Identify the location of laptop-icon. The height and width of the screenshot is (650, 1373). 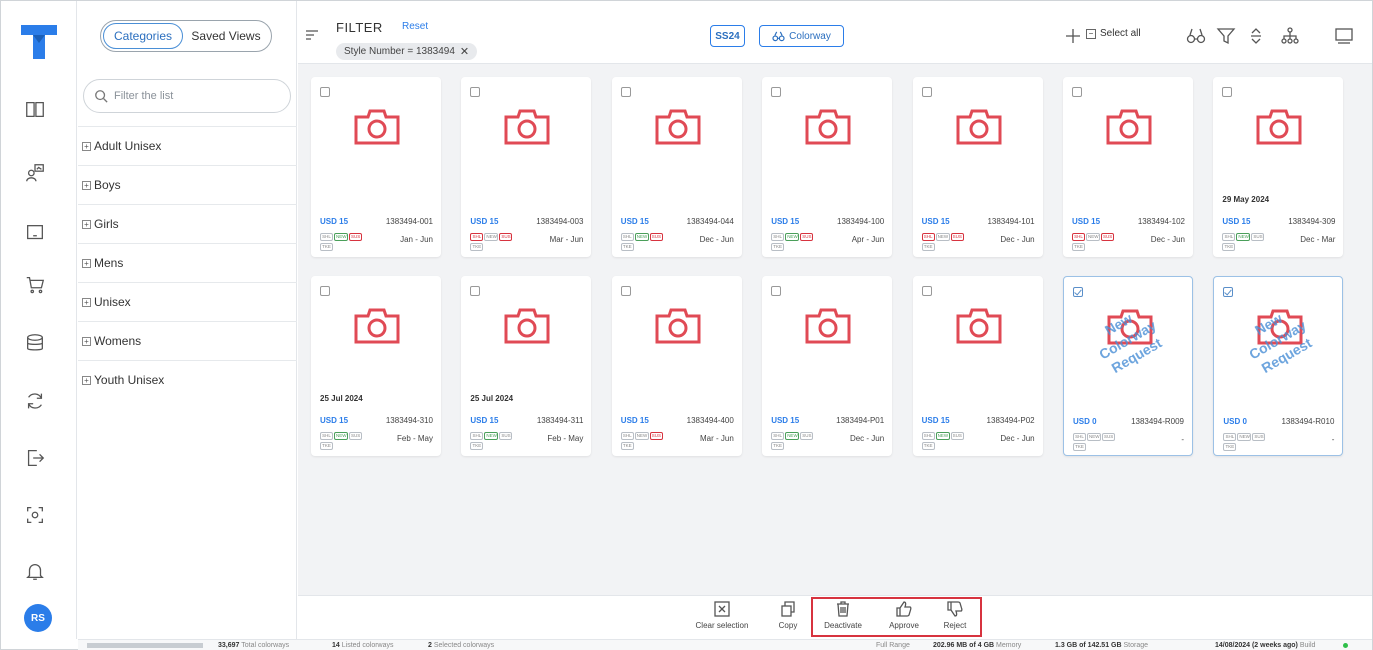
(35, 233).